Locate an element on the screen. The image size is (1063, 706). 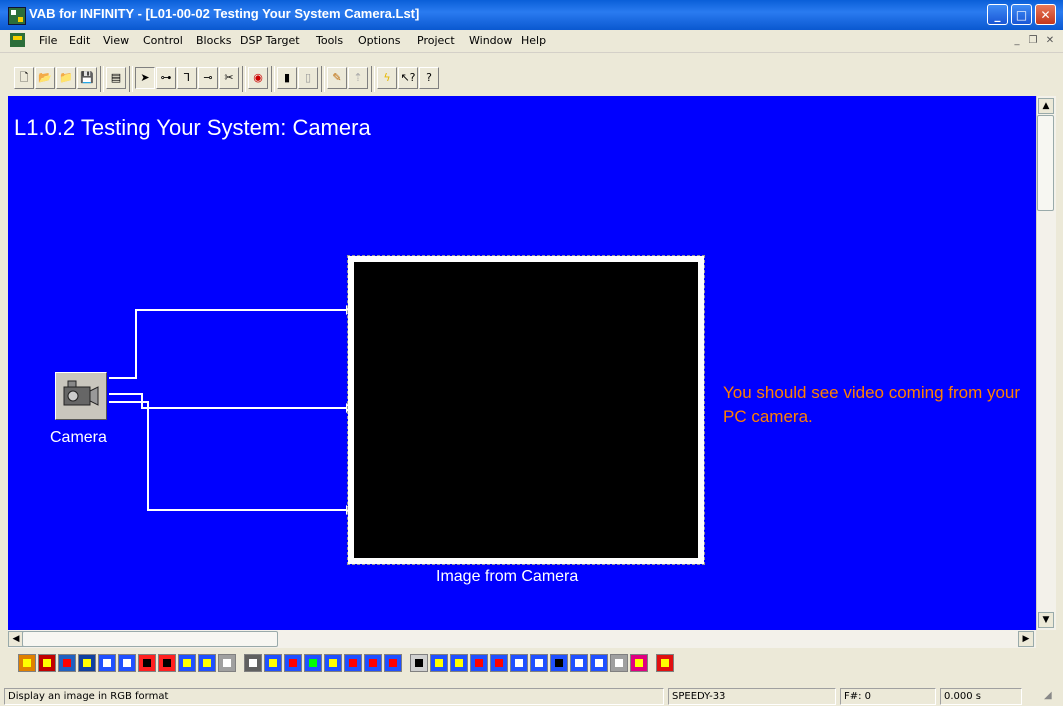
camera-label: Camera is located at coordinates (78, 437).